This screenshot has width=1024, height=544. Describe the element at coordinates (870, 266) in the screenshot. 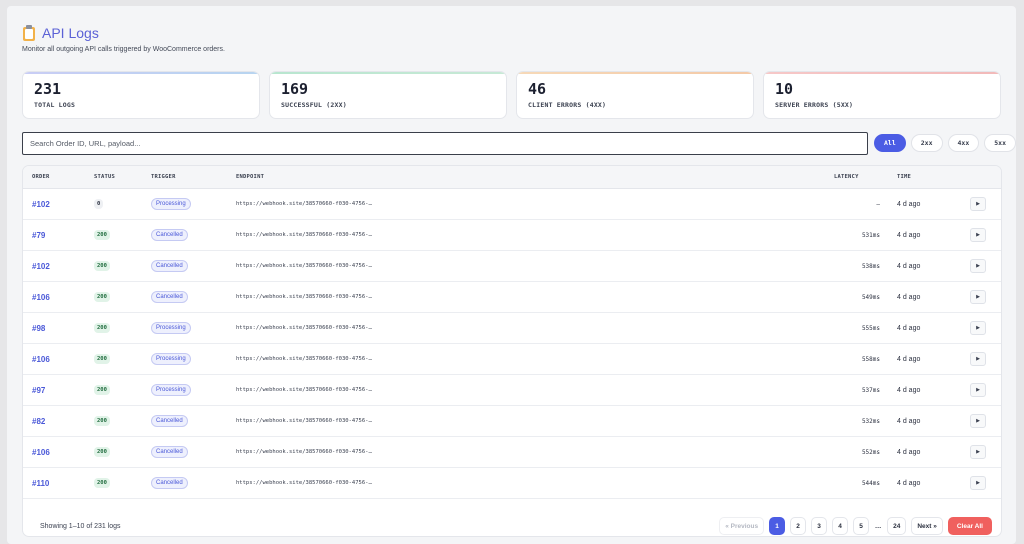

I see `latency-value: 538ms` at that location.